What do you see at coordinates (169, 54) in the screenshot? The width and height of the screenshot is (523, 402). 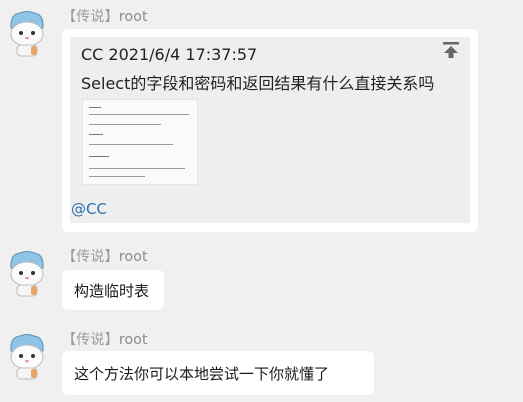 I see `quote-header: CC 2021/6/4 17:37:57` at bounding box center [169, 54].